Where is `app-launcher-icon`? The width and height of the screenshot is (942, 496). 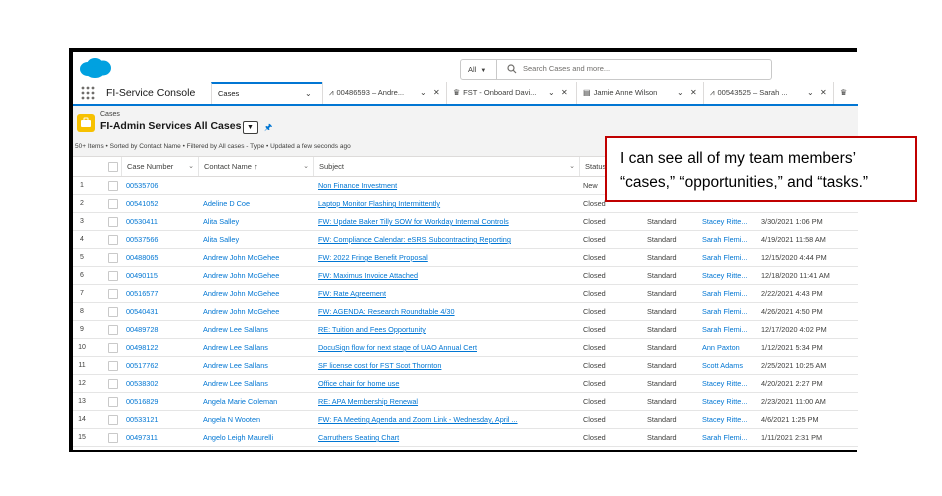
app-launcher-icon is located at coordinates (88, 93).